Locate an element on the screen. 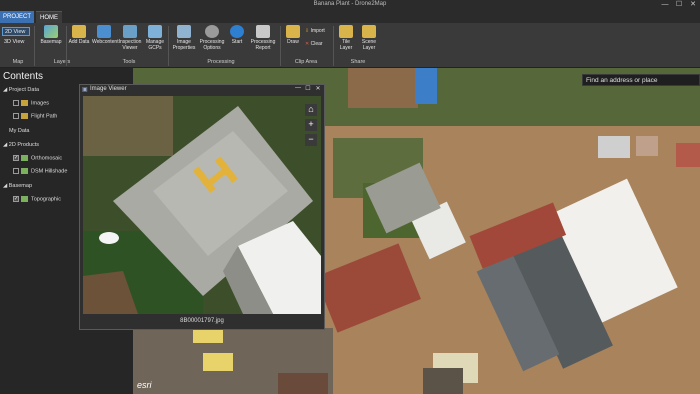 Image resolution: width=700 pixels, height=394 pixels. tree-group-label: 2D Products is located at coordinates (24, 145).